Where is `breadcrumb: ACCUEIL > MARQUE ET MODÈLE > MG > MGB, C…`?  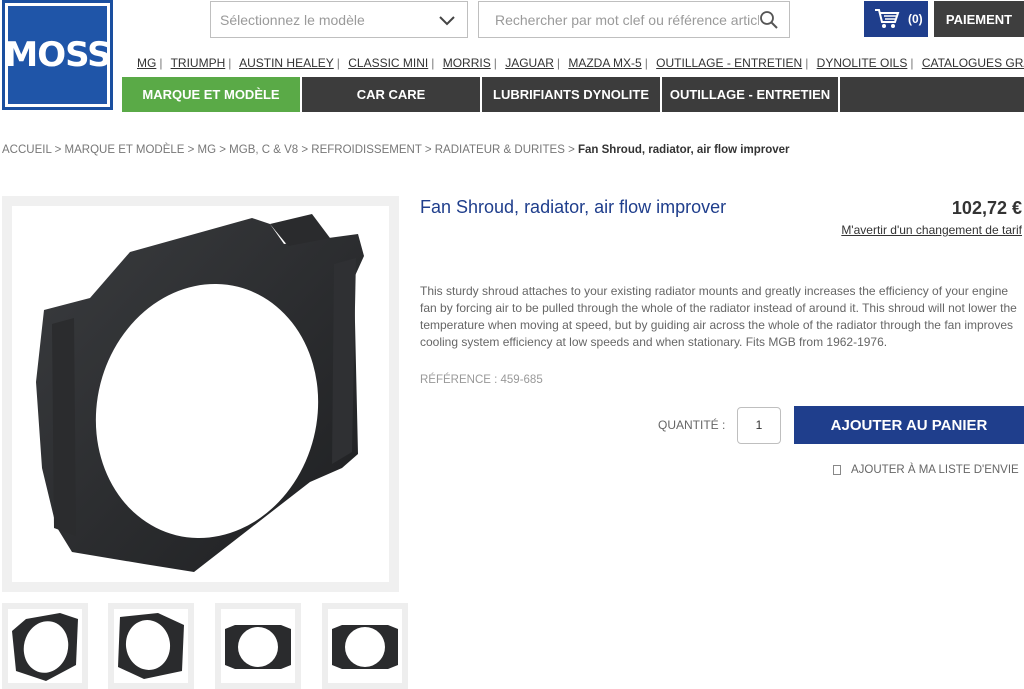 breadcrumb: ACCUEIL > MARQUE ET MODÈLE > MG > MGB, C… is located at coordinates (396, 150).